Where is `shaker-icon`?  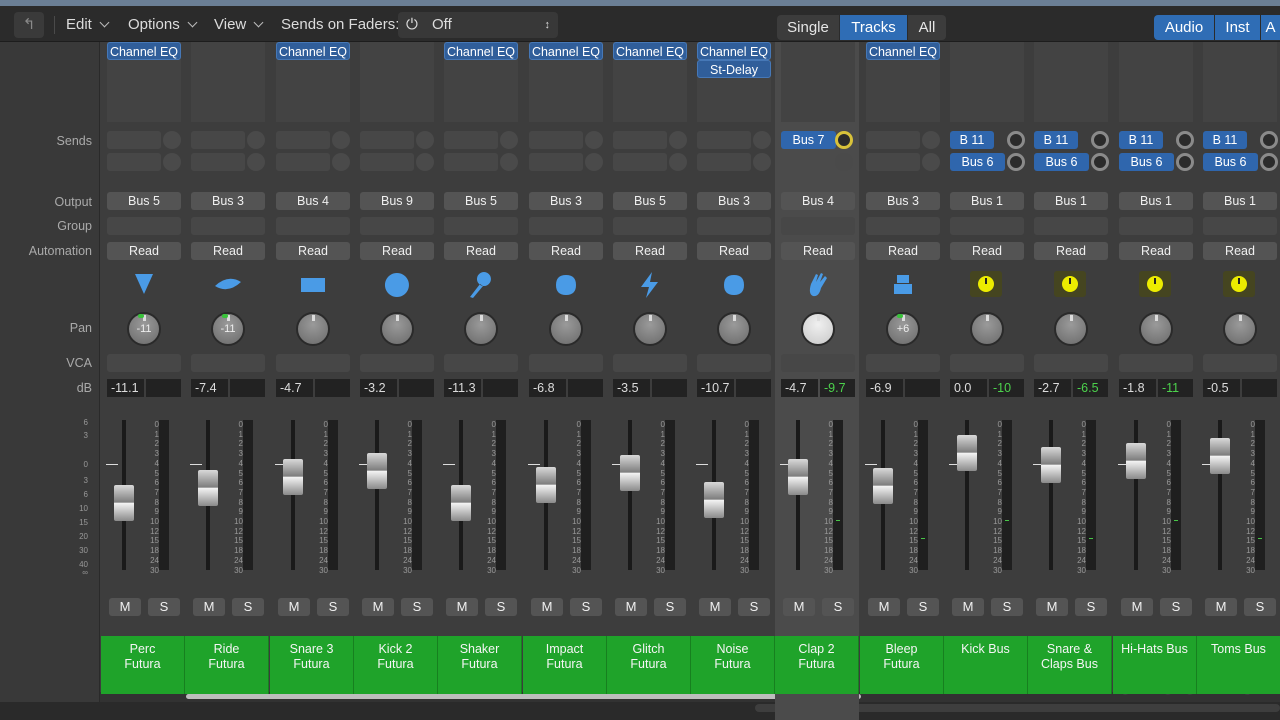 shaker-icon is located at coordinates (481, 285).